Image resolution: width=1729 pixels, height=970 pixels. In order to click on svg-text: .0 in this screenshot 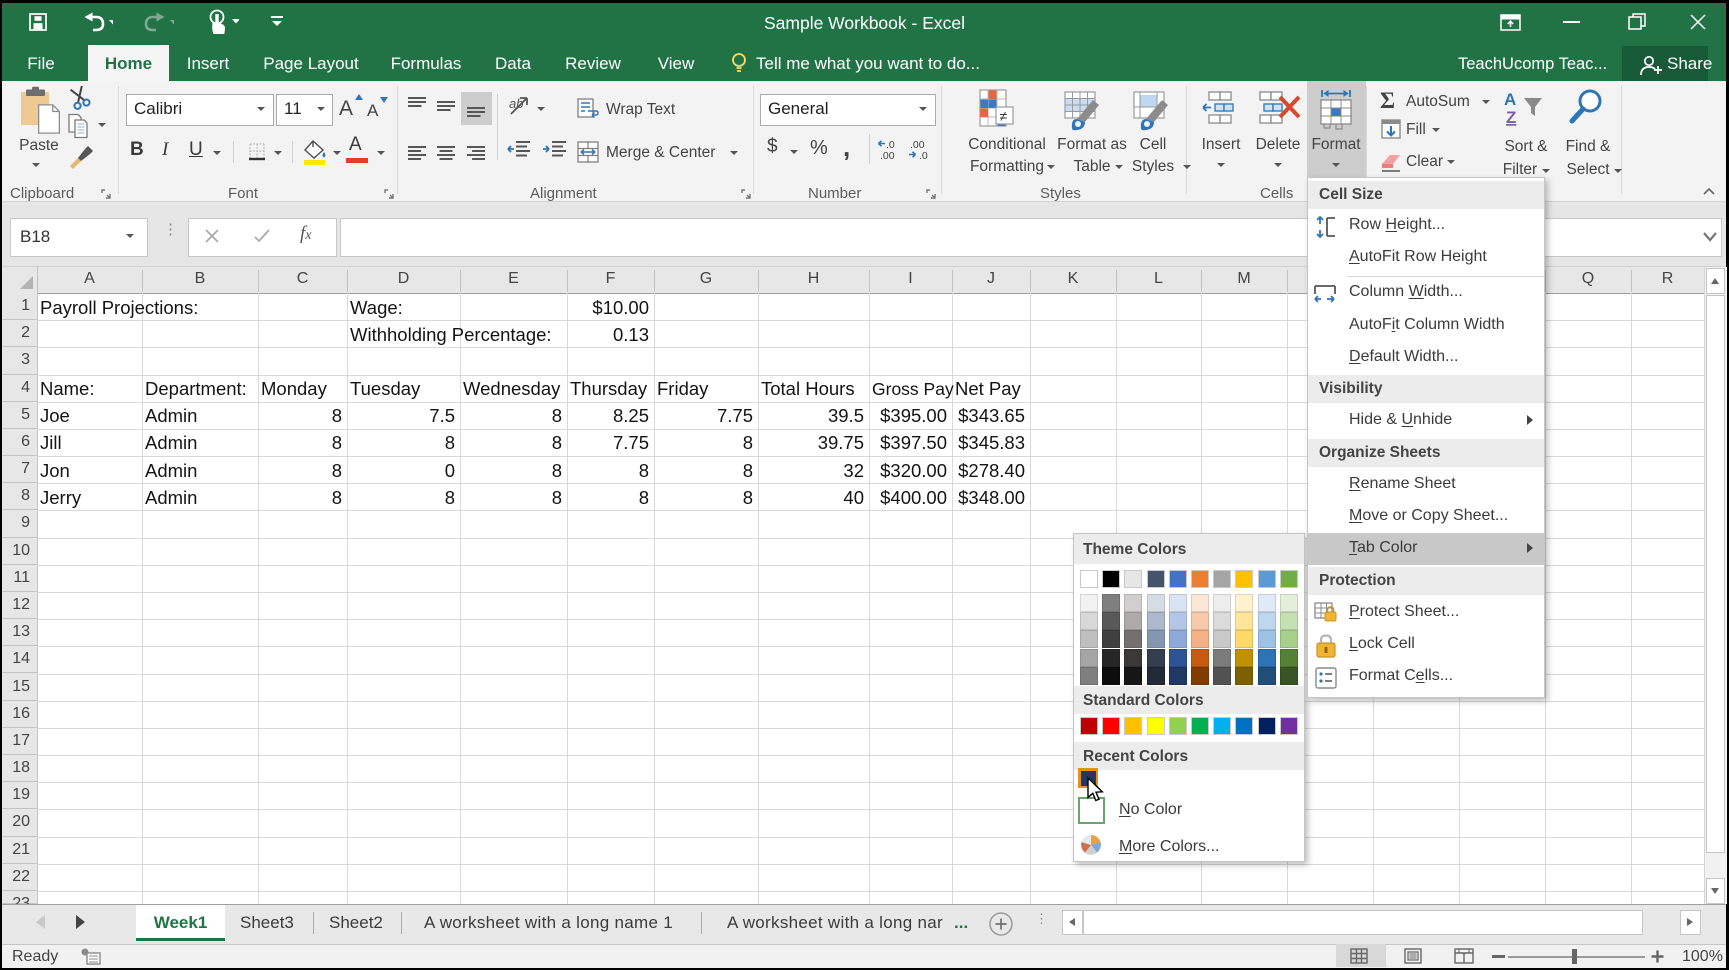, I will do `click(923, 156)`.